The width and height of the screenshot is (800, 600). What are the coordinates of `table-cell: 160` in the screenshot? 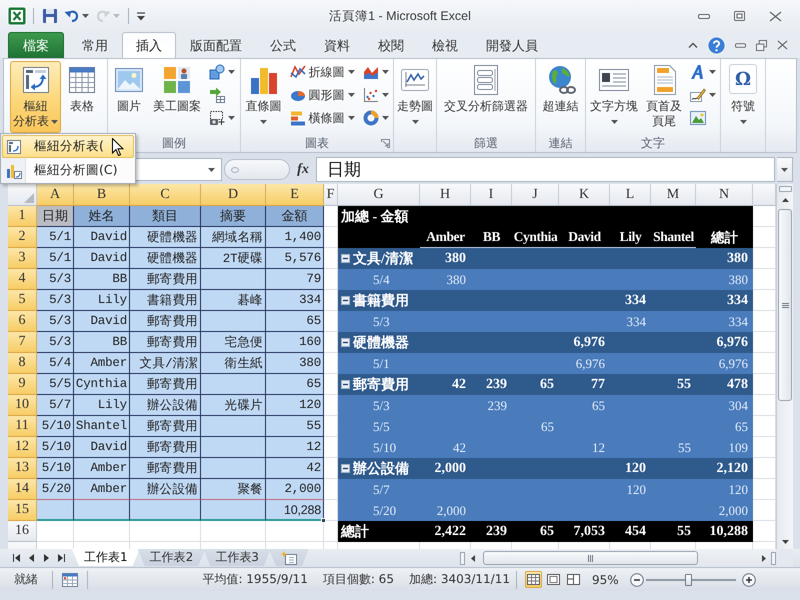 It's located at (295, 342).